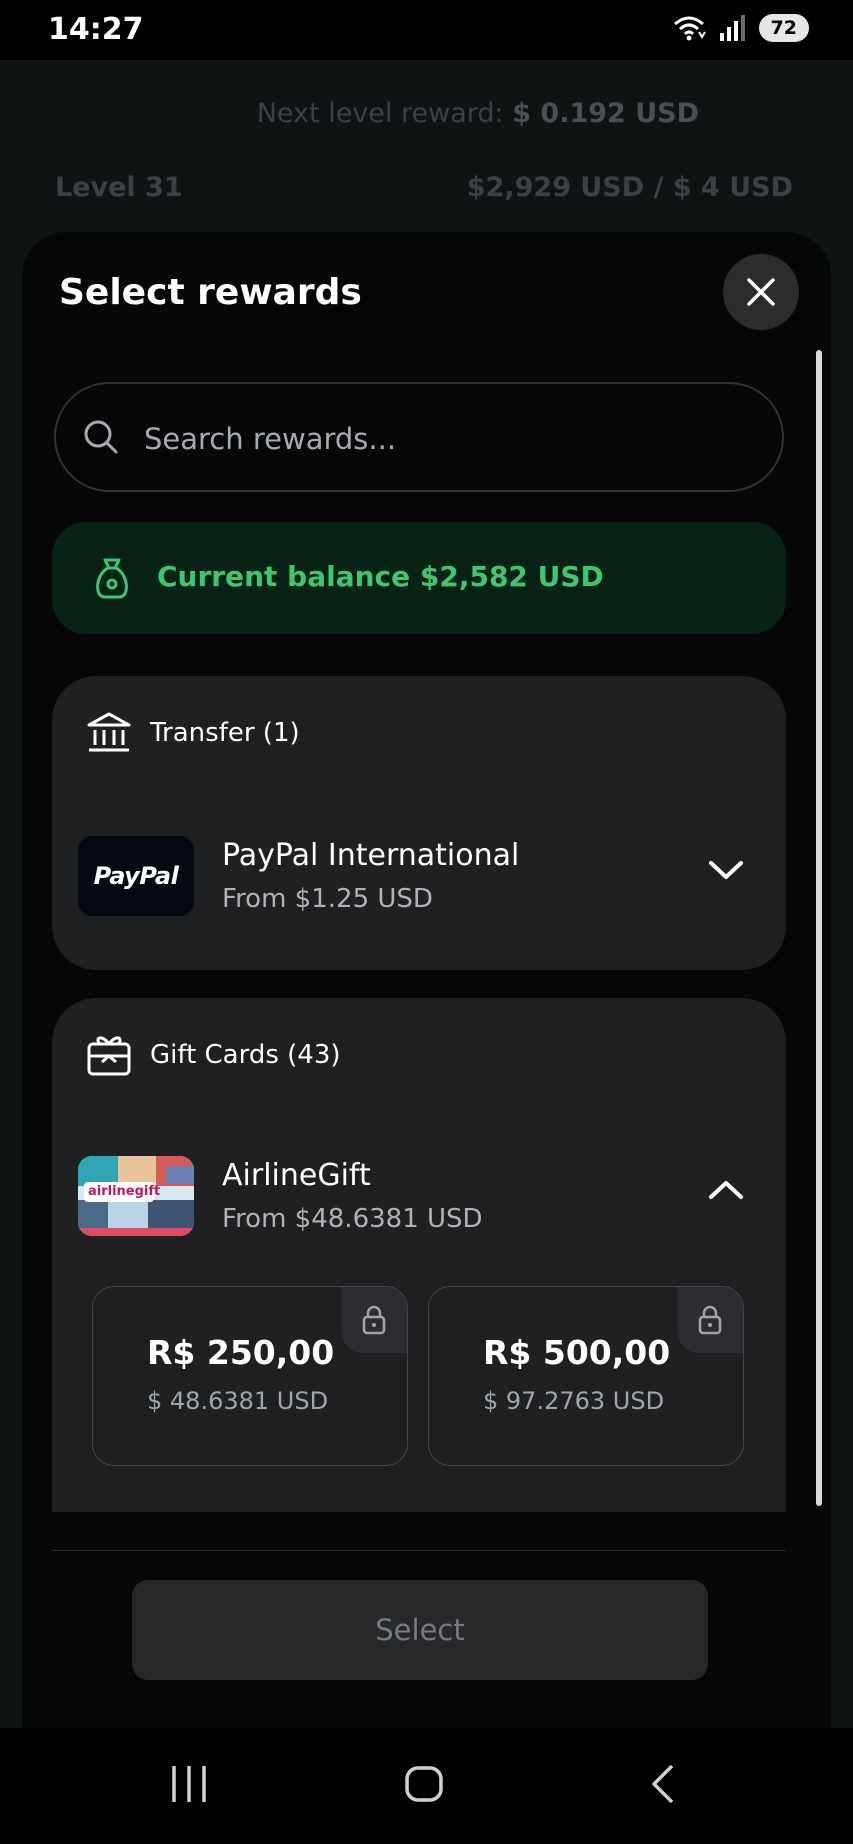 This screenshot has width=853, height=1844. I want to click on search-icon, so click(101, 437).